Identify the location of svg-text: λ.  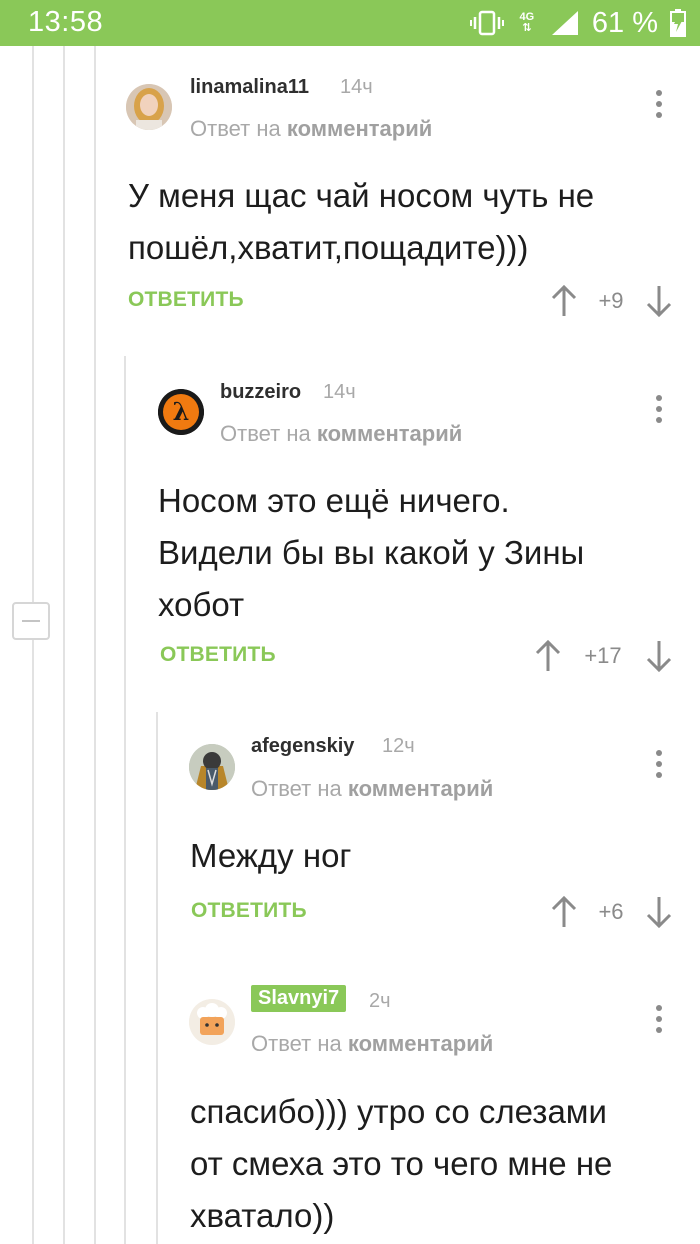
(181, 411).